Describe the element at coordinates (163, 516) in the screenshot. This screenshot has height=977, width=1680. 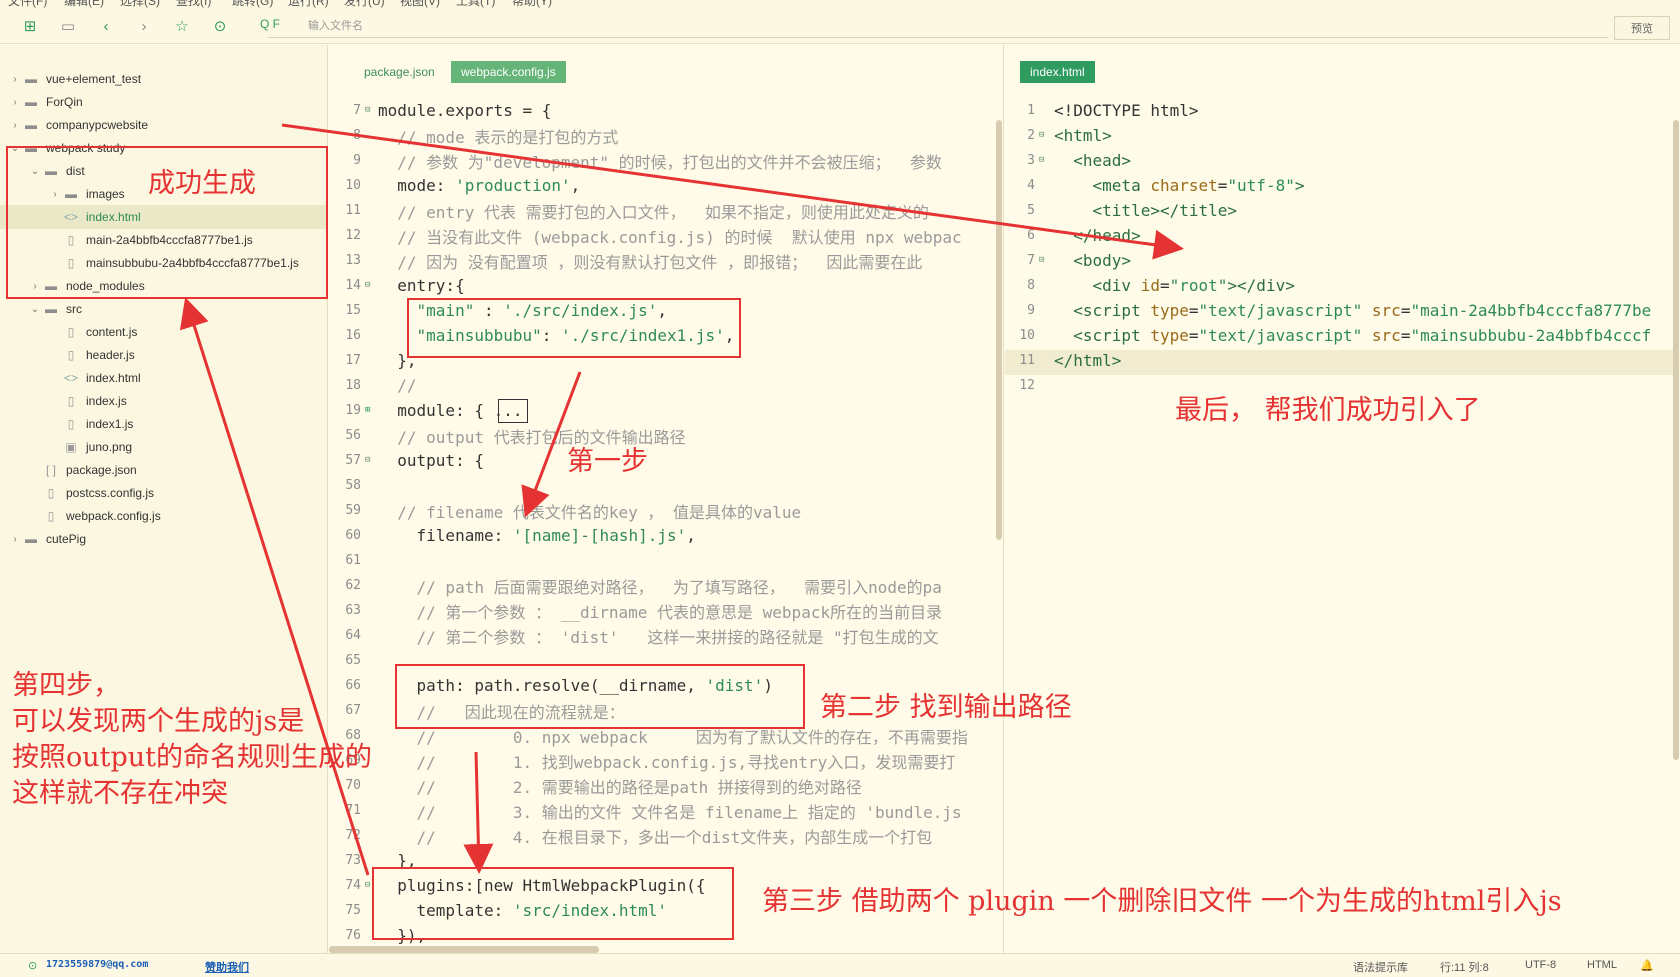
I see `tree-item: ▯ webpack.config.js` at that location.